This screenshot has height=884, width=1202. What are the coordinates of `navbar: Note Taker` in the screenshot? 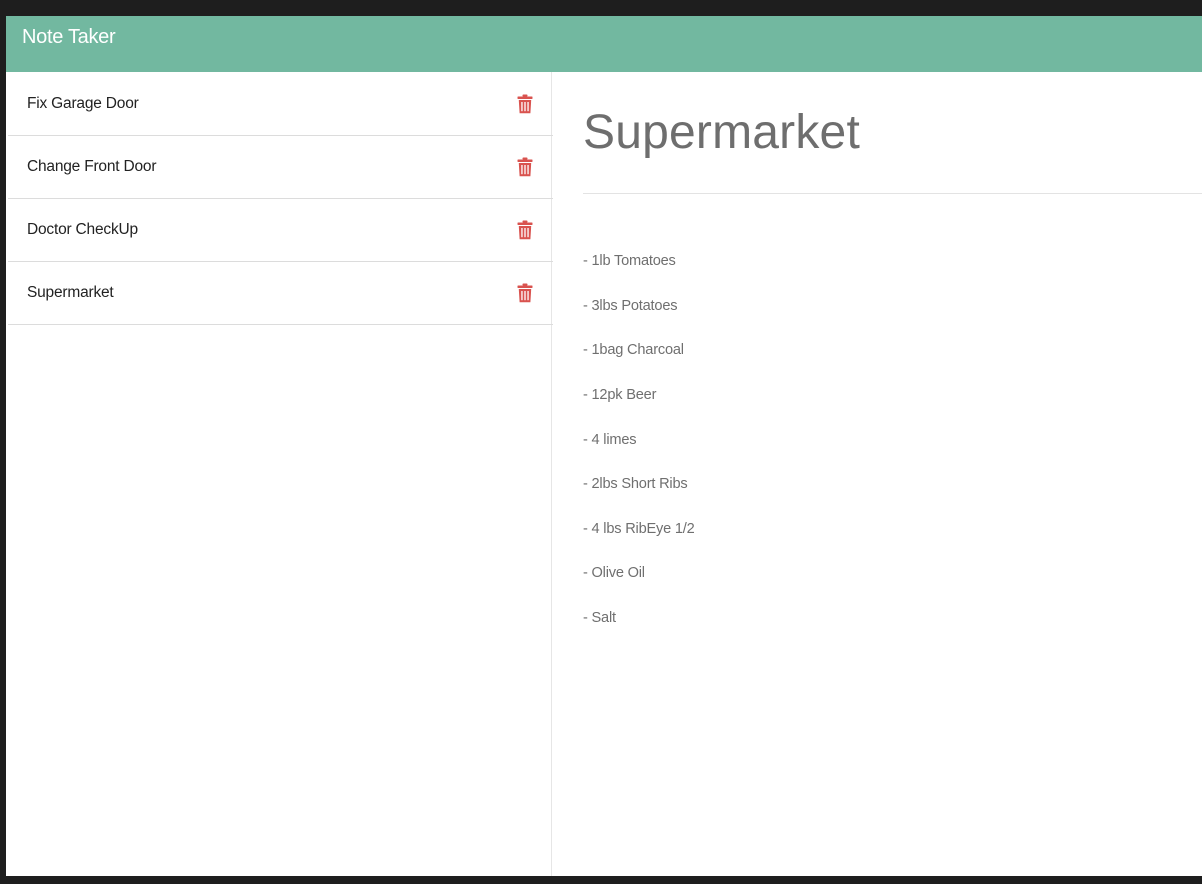 It's located at (604, 44).